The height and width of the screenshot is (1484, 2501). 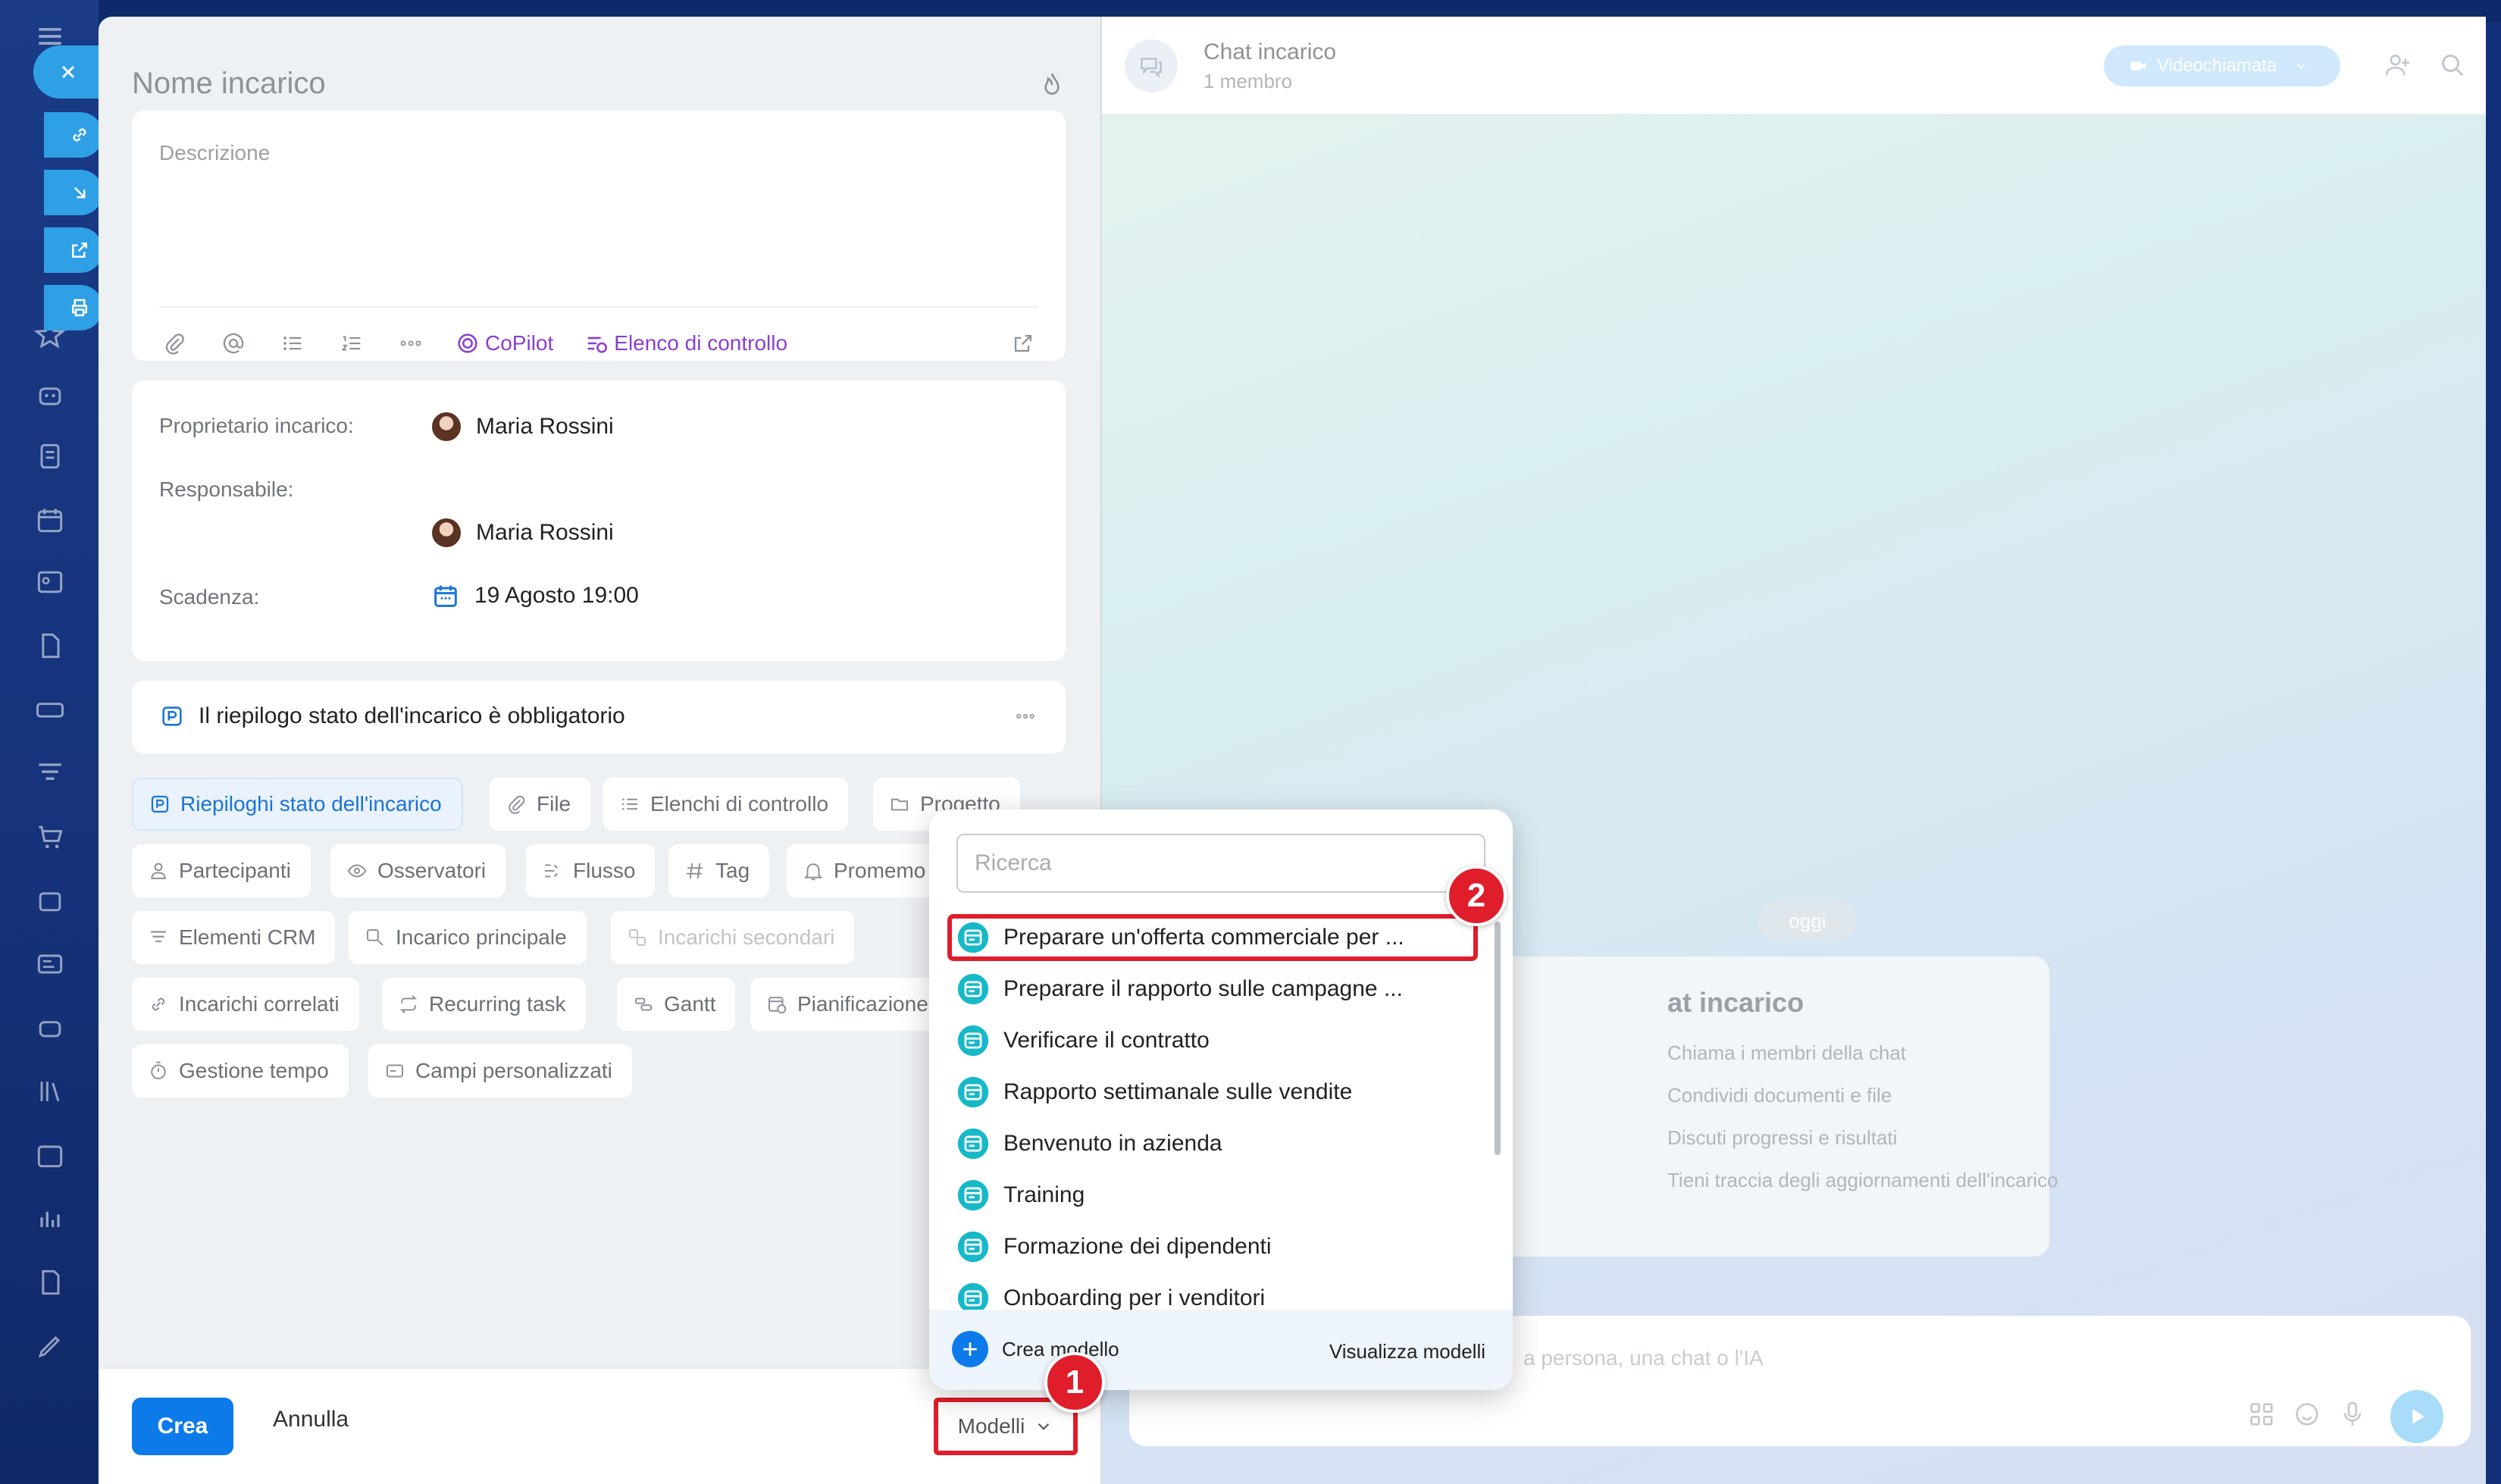 What do you see at coordinates (522, 427) in the screenshot?
I see `owner-selector: Maria Rossini` at bounding box center [522, 427].